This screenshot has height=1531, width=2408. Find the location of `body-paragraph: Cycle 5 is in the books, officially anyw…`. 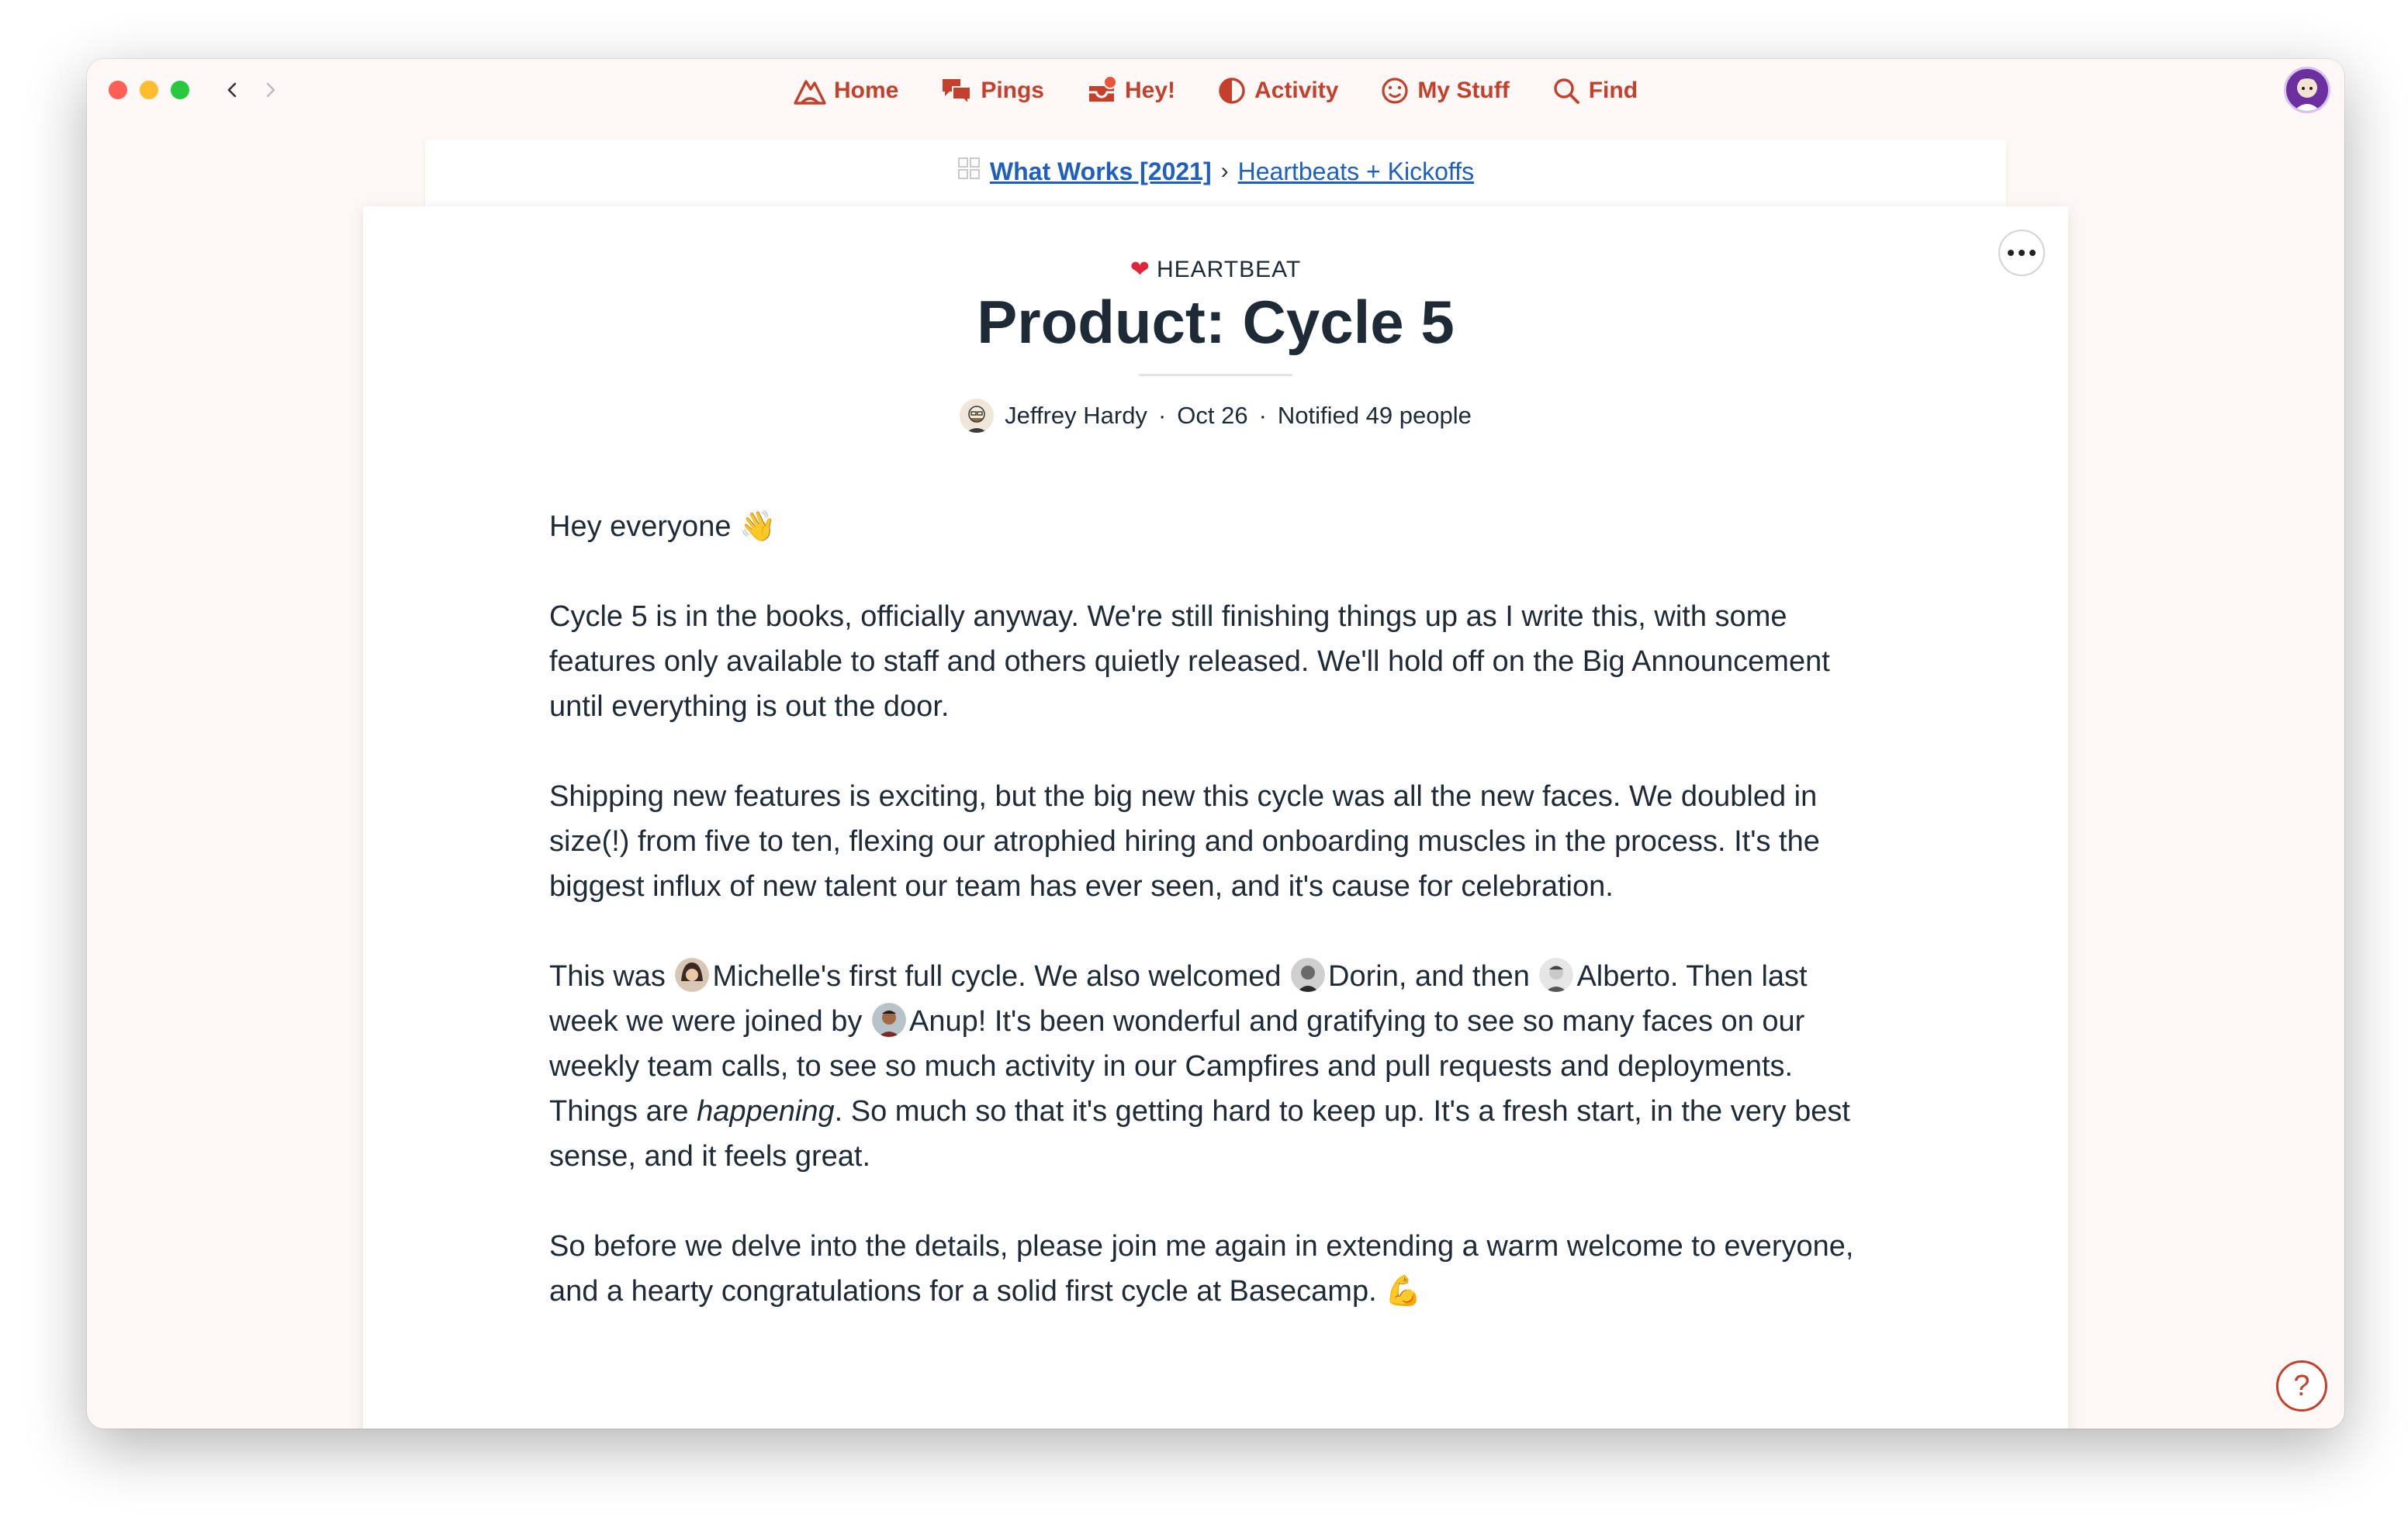

body-paragraph: Cycle 5 is in the books, officially anyw… is located at coordinates (1189, 661).